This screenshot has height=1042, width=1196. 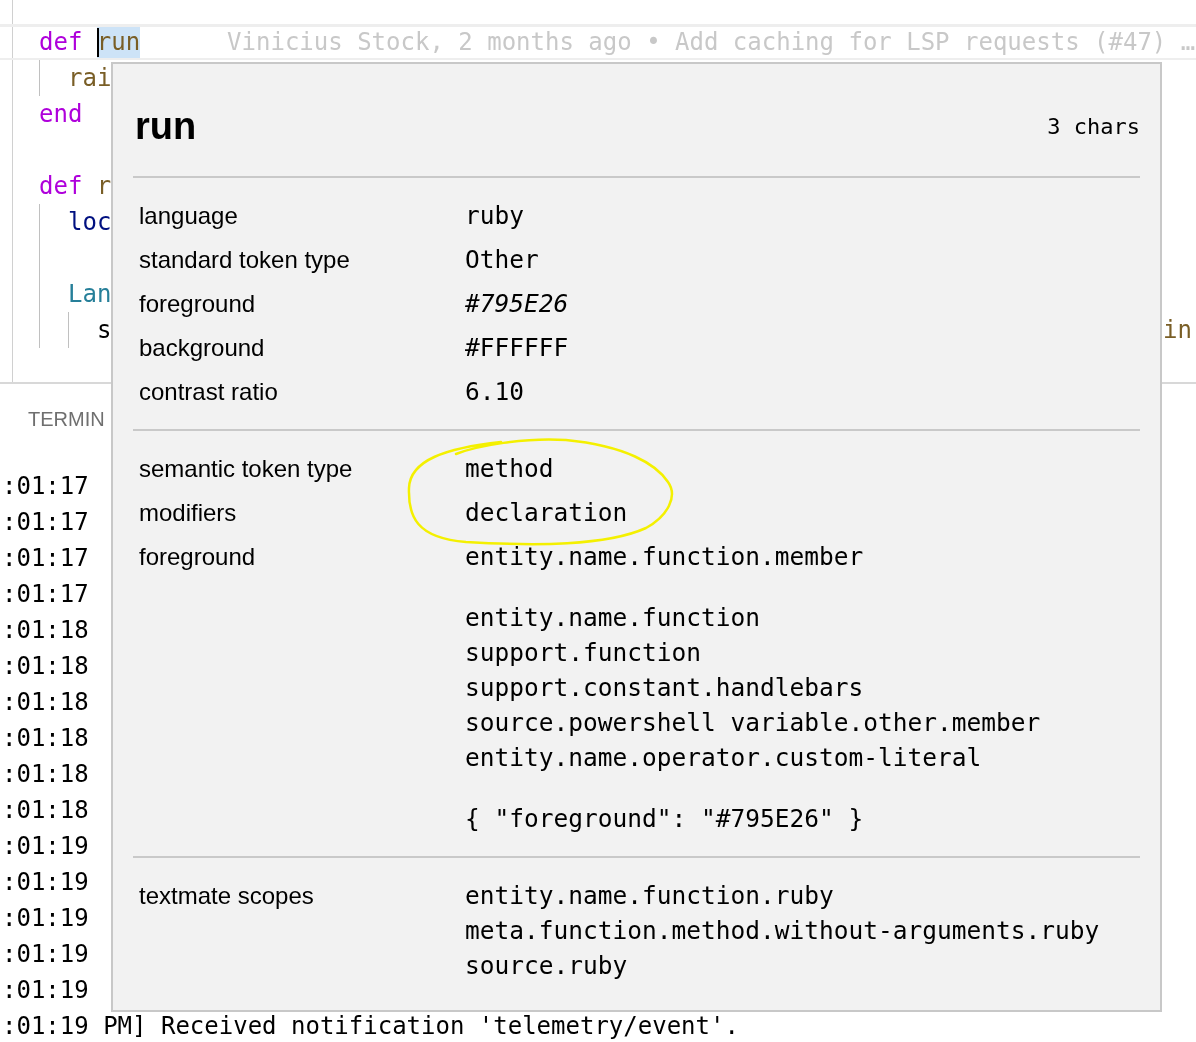 What do you see at coordinates (723, 757) in the screenshot?
I see `property-value: entity.name.operator.custom-literal` at bounding box center [723, 757].